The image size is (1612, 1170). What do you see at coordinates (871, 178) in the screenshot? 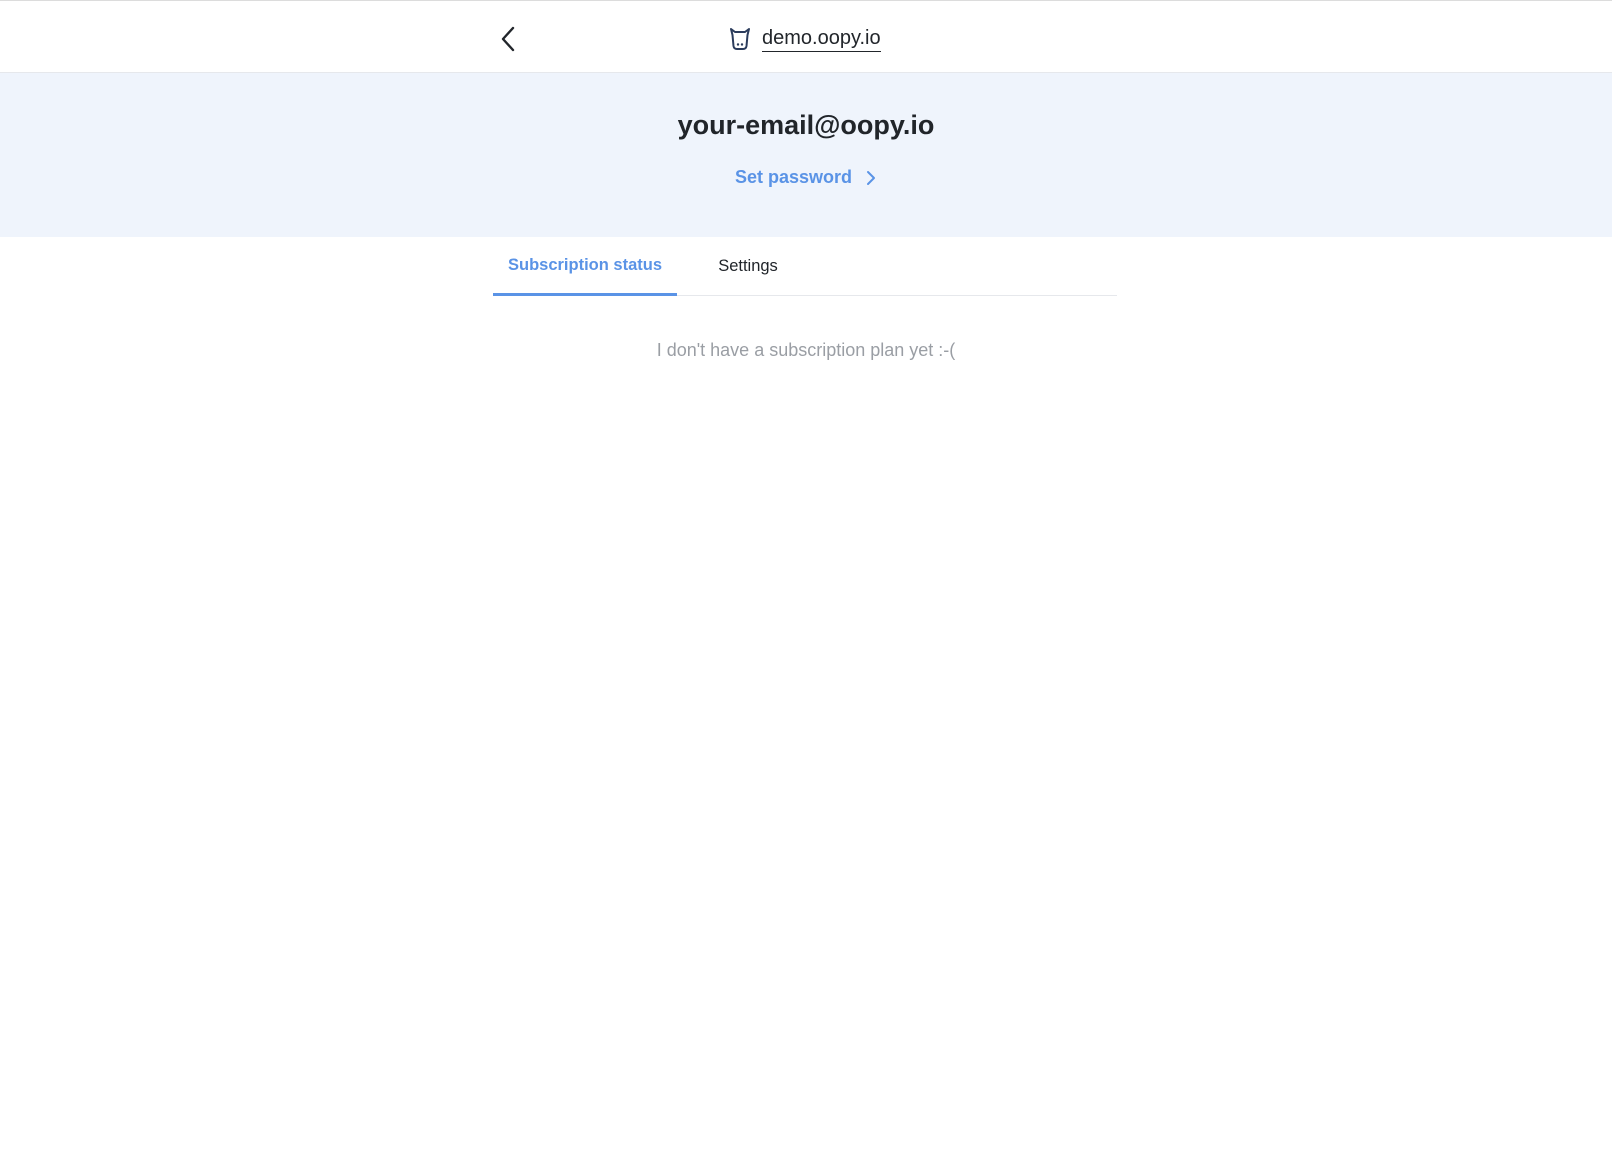
I see `chevron-right-icon` at bounding box center [871, 178].